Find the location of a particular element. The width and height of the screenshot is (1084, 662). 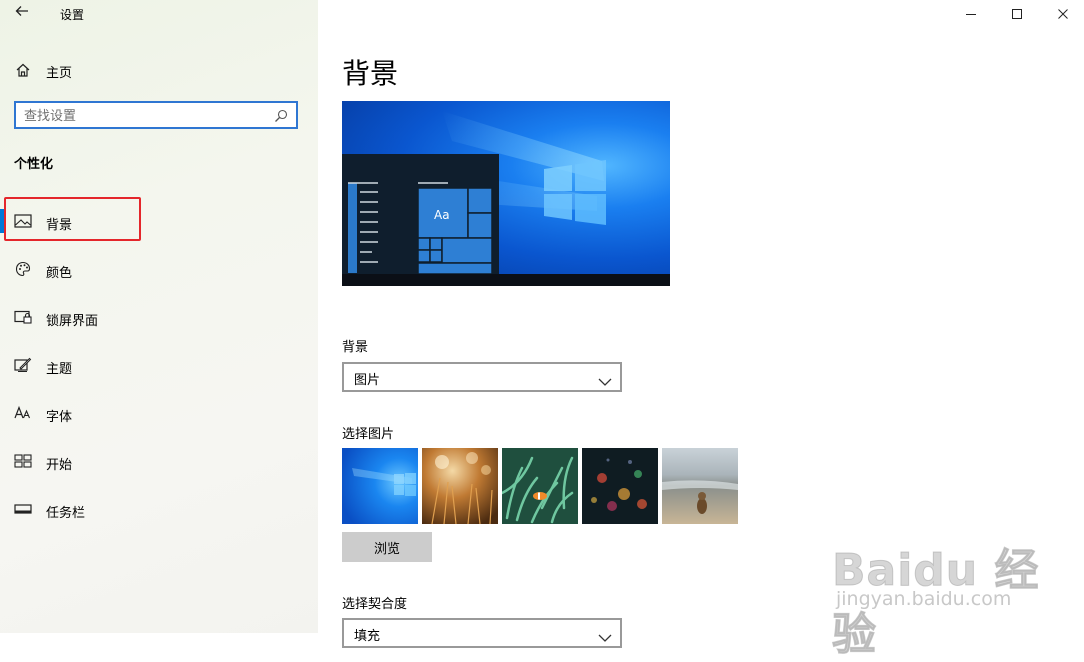

sidebar-item-label: 主题 is located at coordinates (59, 369).